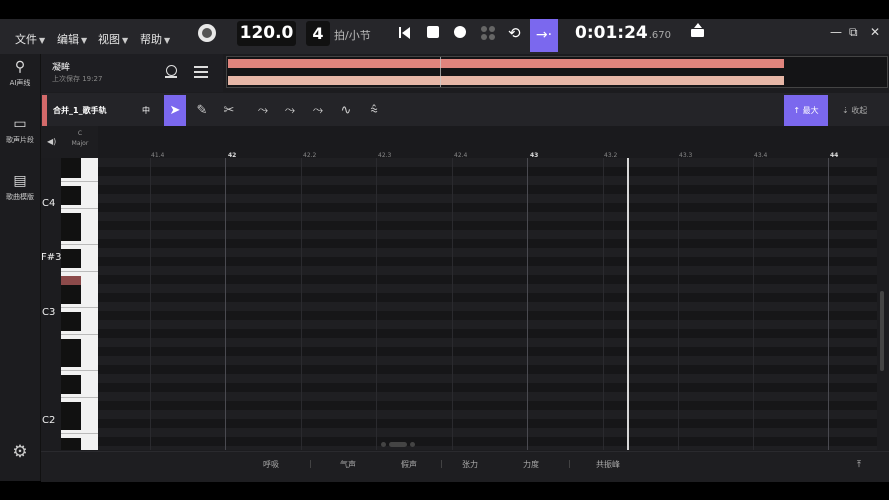 The height and width of the screenshot is (500, 889). Describe the element at coordinates (462, 33) in the screenshot. I see `record-icon` at that location.